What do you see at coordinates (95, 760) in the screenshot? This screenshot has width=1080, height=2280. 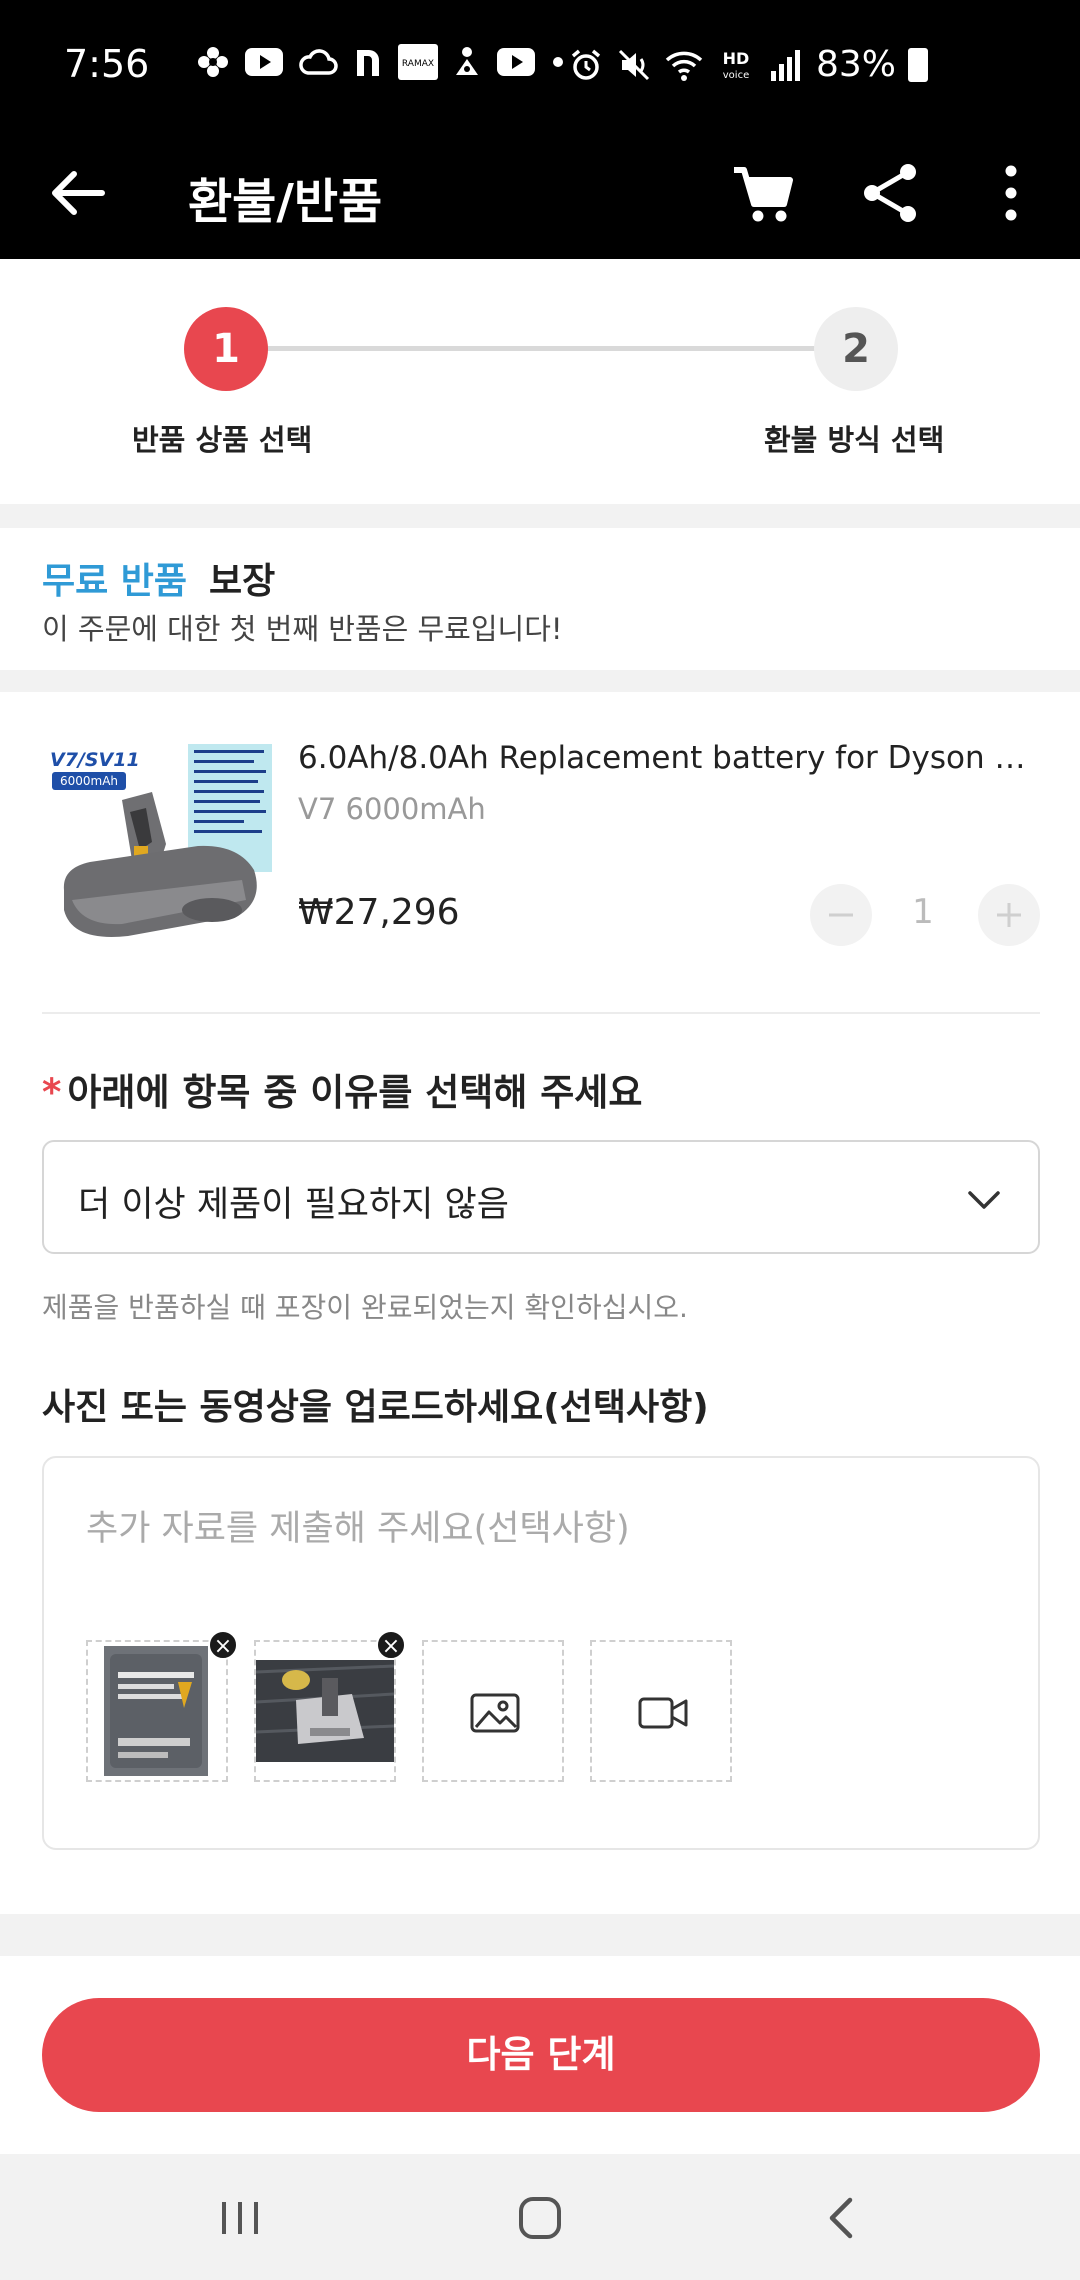 I see `thumb-model-text: V7/SV11` at bounding box center [95, 760].